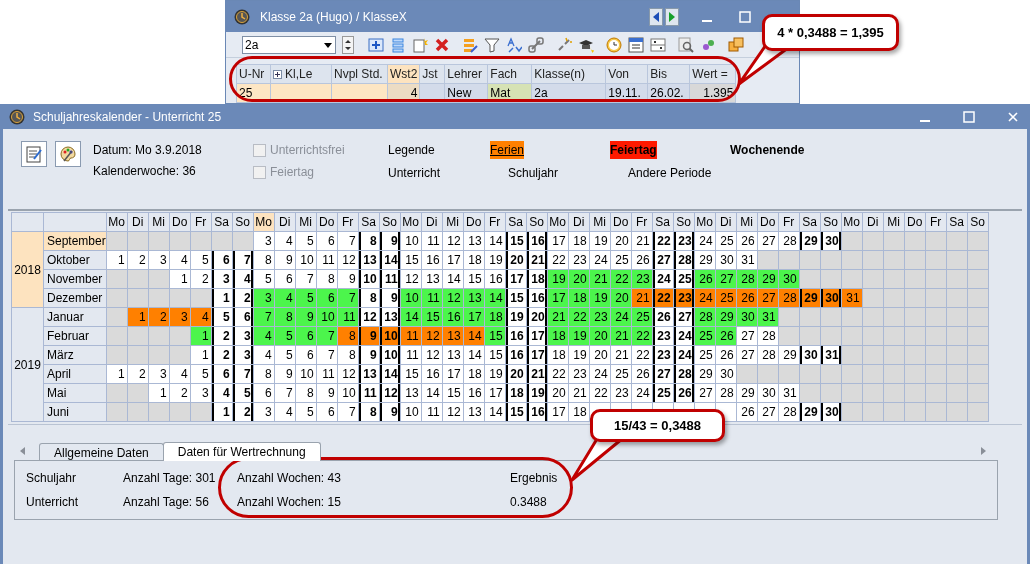  What do you see at coordinates (144, 171) in the screenshot?
I see `week-label: Kalenderwoche: 36` at bounding box center [144, 171].